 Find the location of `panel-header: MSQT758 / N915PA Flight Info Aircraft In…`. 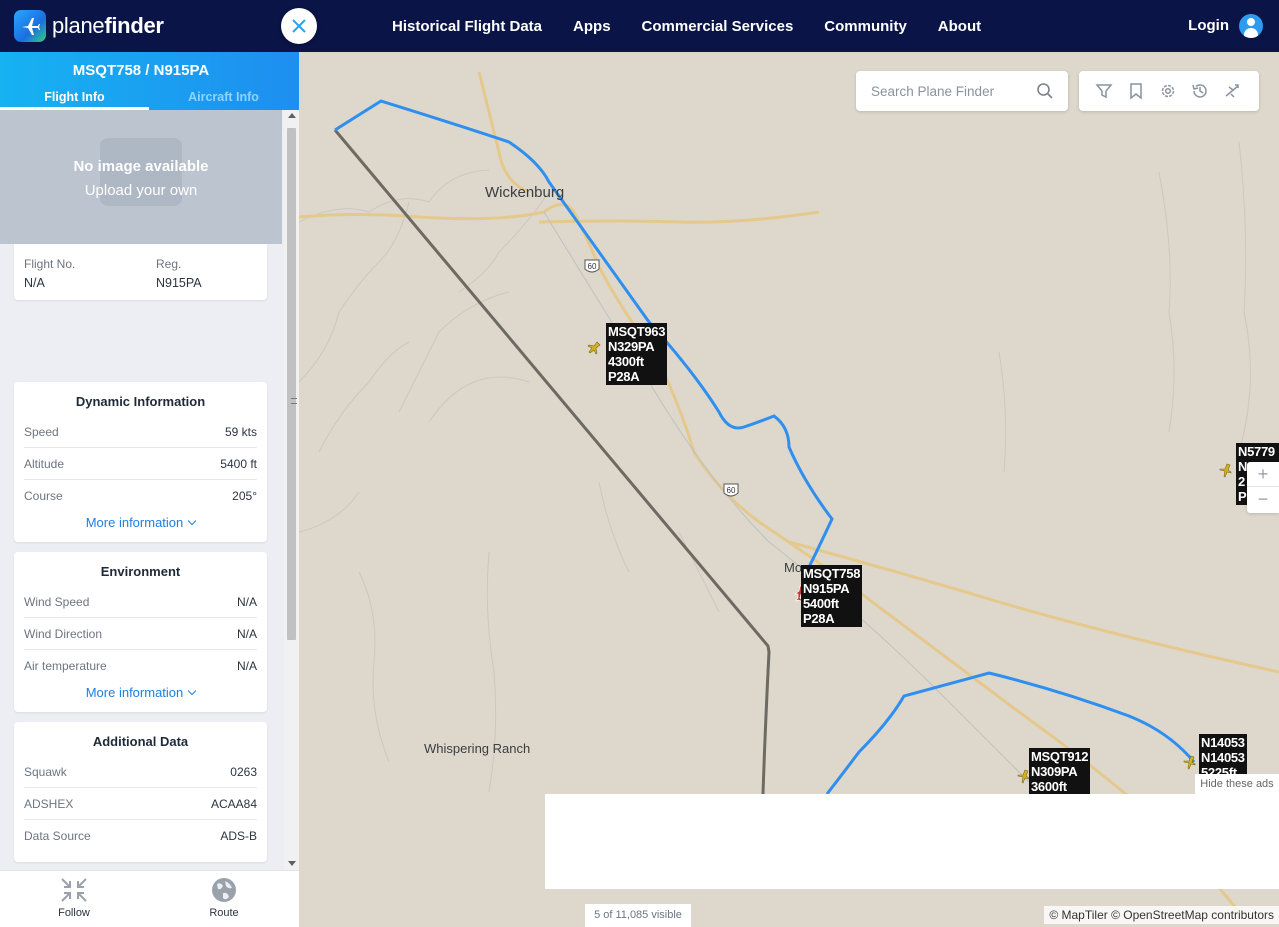

panel-header: MSQT758 / N915PA Flight Info Aircraft In… is located at coordinates (149, 81).